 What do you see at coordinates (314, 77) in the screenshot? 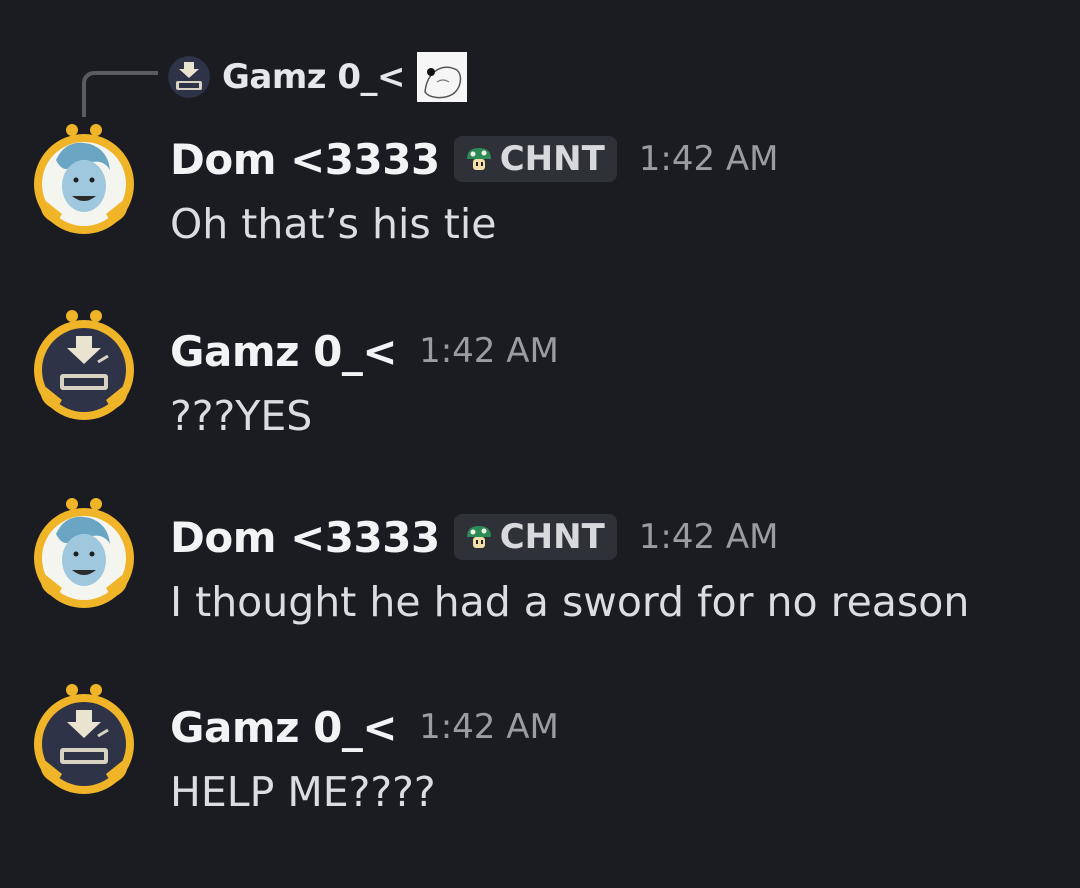
I see `reply-author-name: Gamz 0_<` at bounding box center [314, 77].